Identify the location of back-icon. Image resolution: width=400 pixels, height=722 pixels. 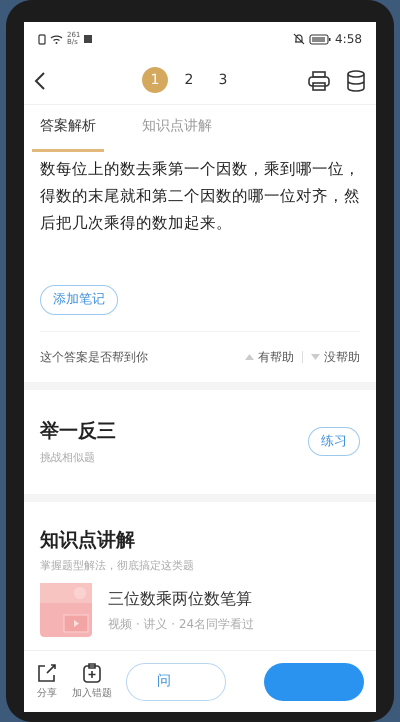
(40, 80).